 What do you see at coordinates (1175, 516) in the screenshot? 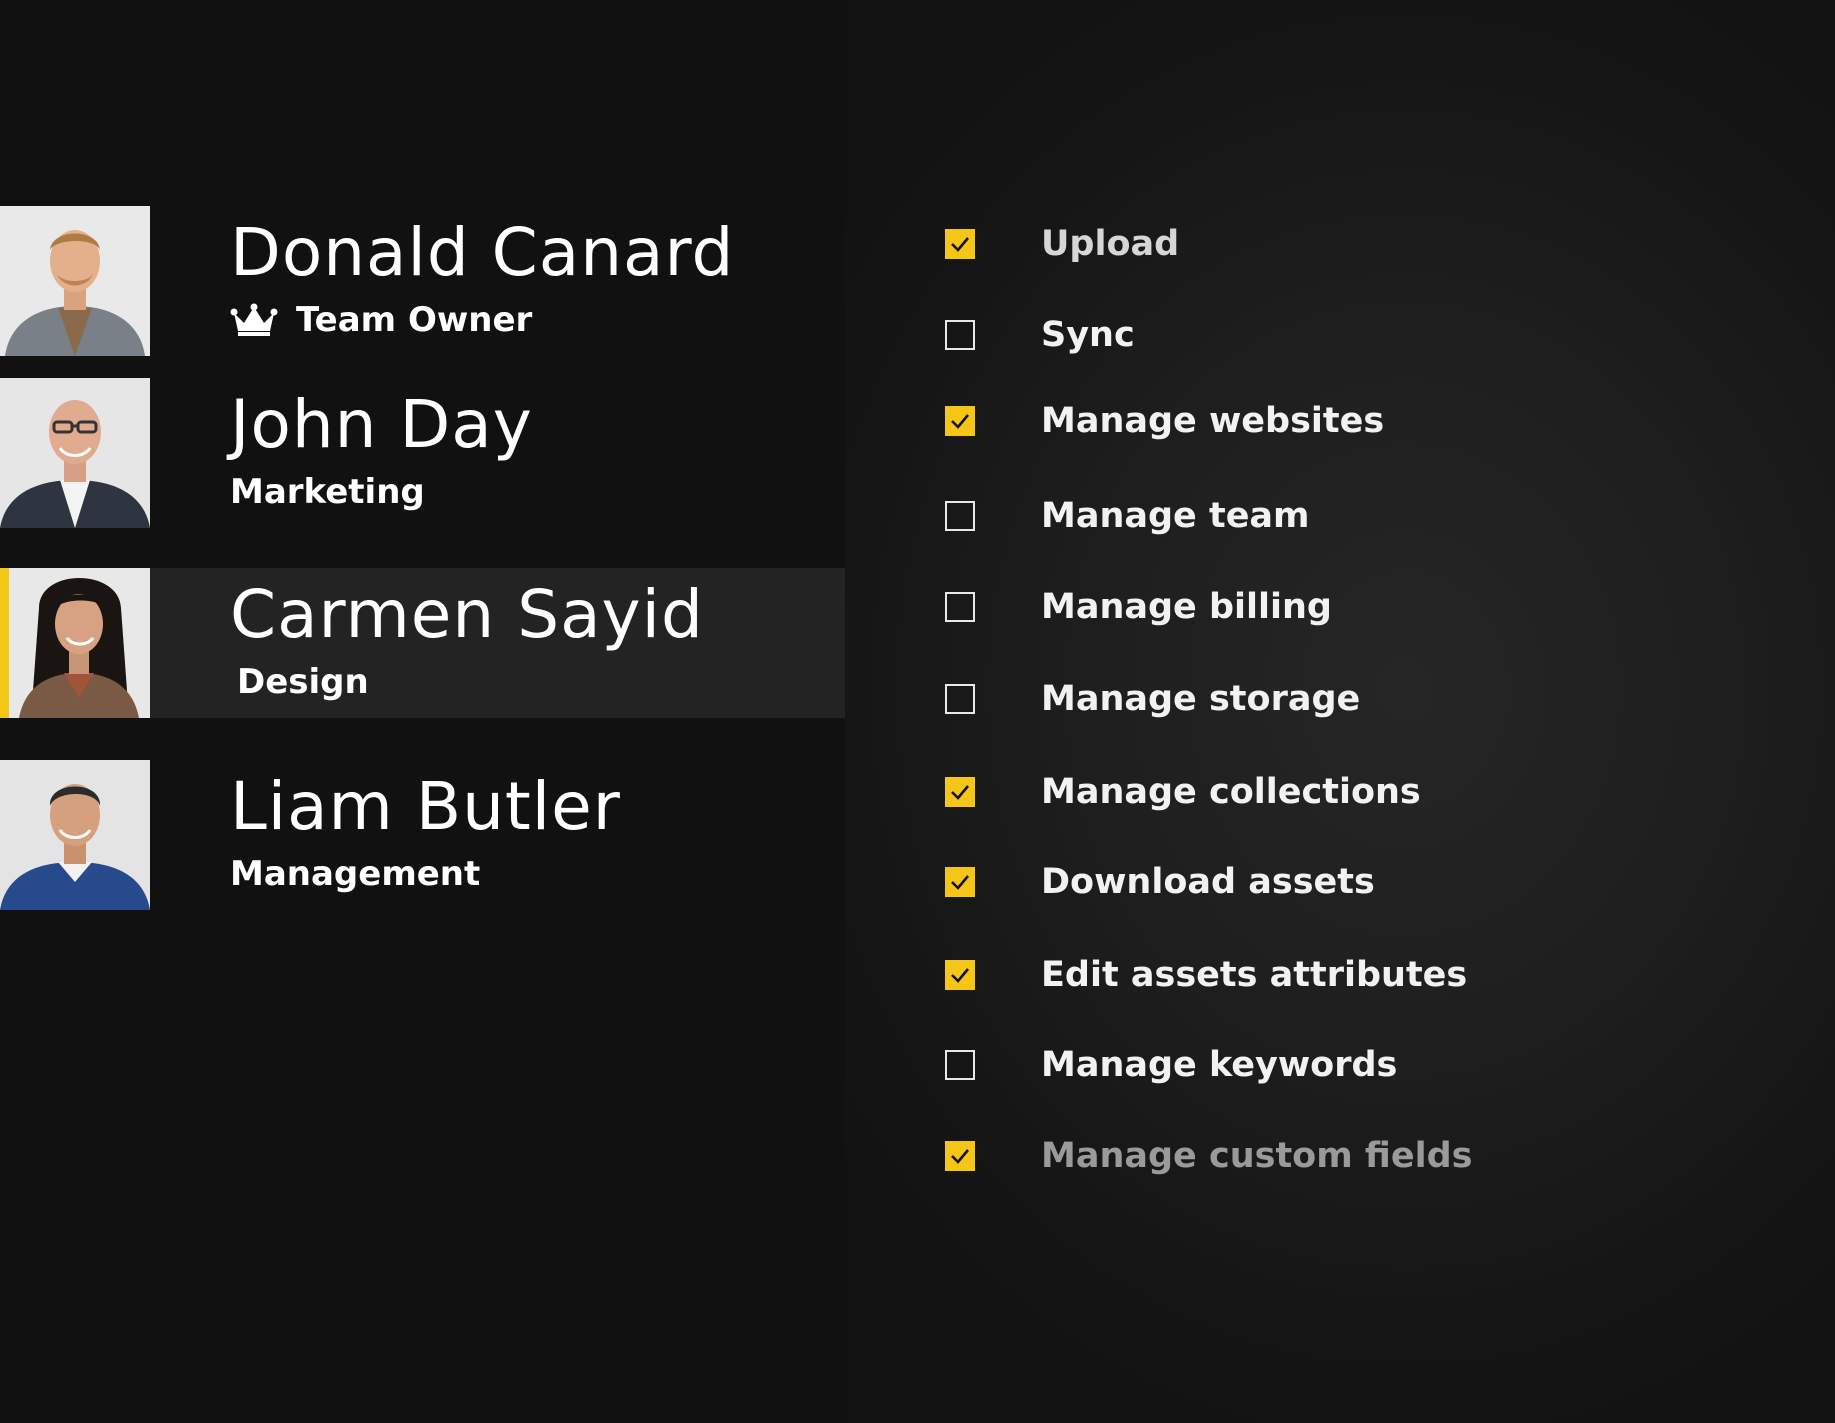
I see `permission-label: Manage team` at bounding box center [1175, 516].